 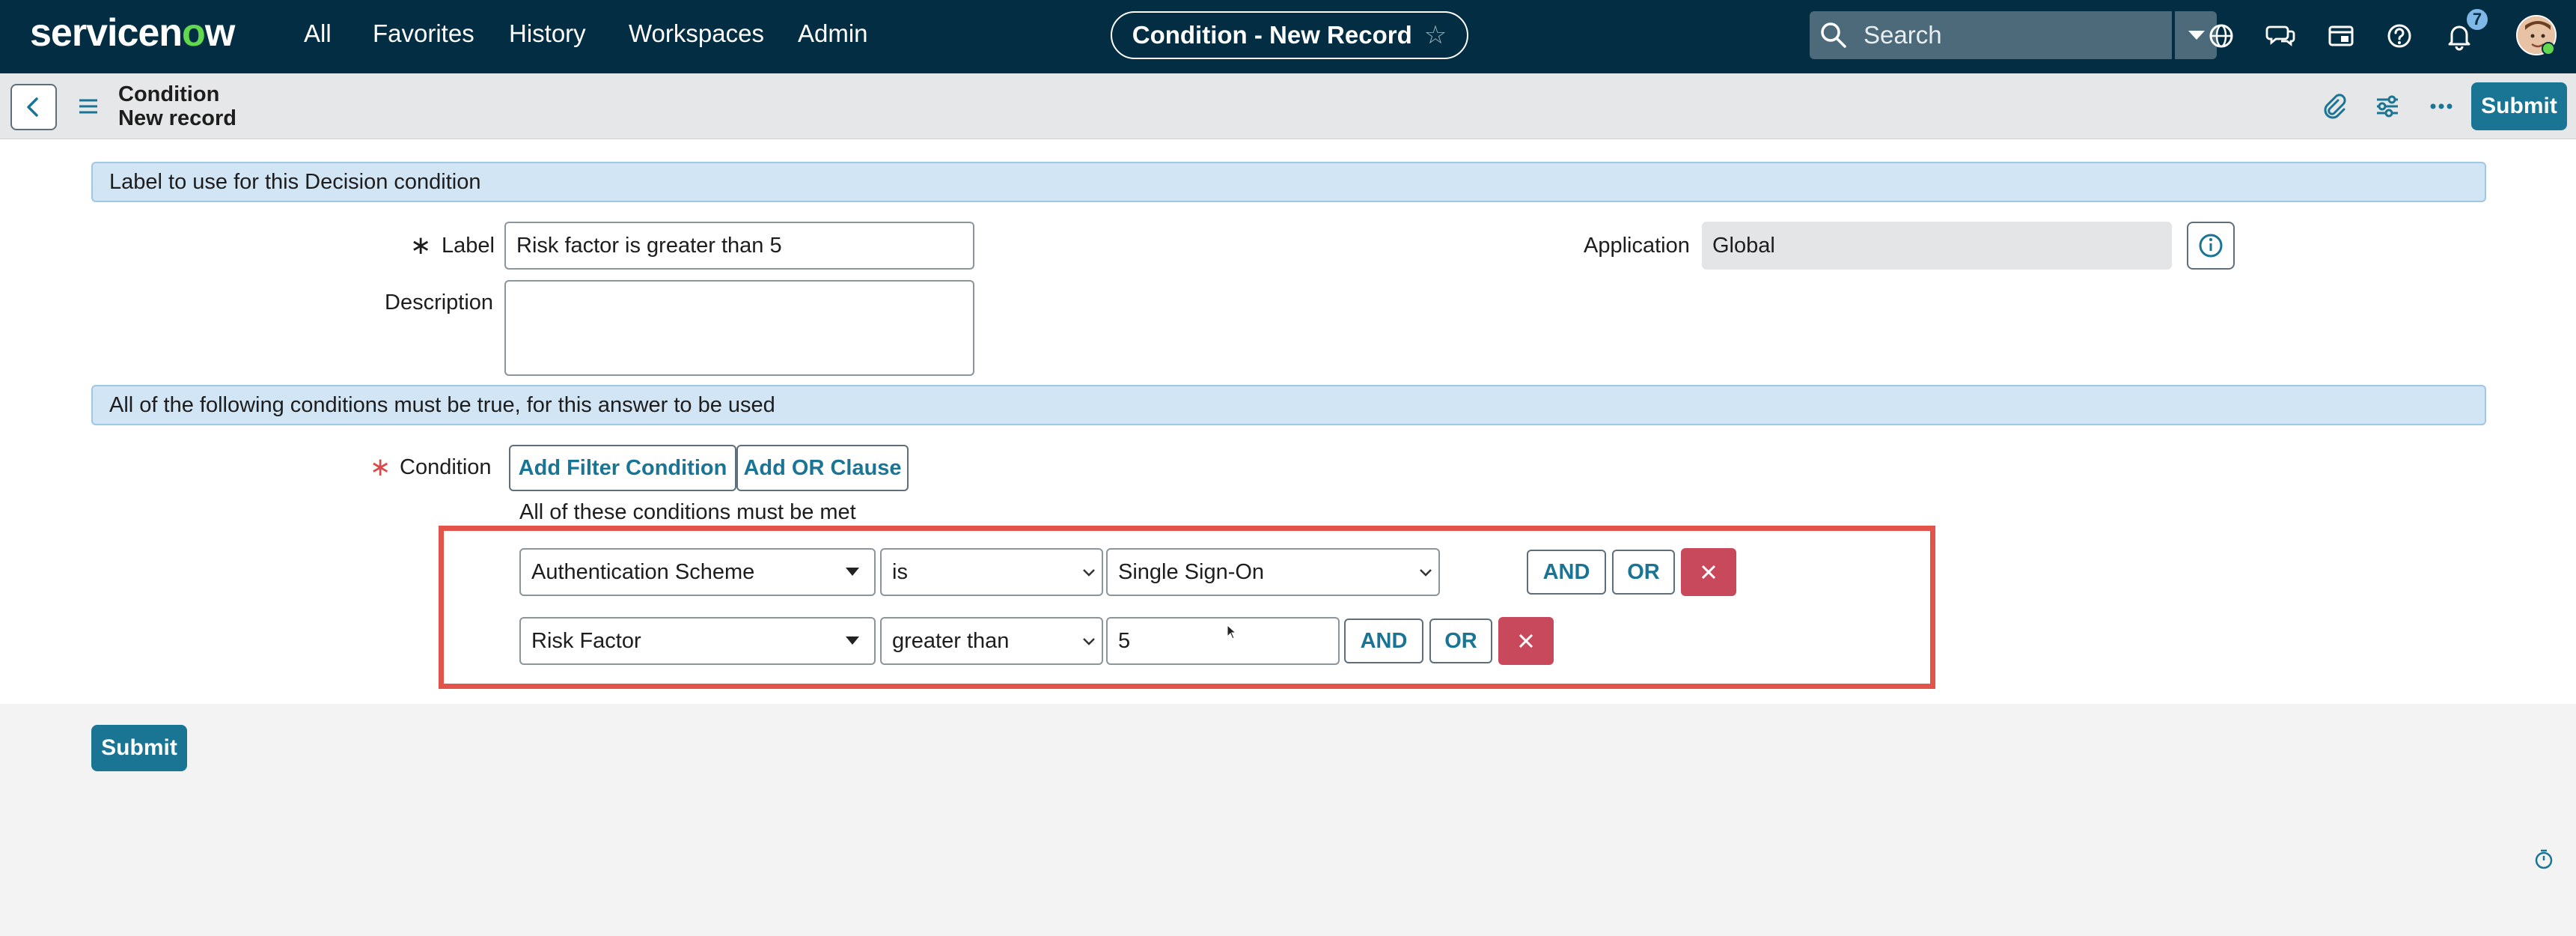 What do you see at coordinates (586, 640) in the screenshot?
I see `condition-field-value: Risk Factor` at bounding box center [586, 640].